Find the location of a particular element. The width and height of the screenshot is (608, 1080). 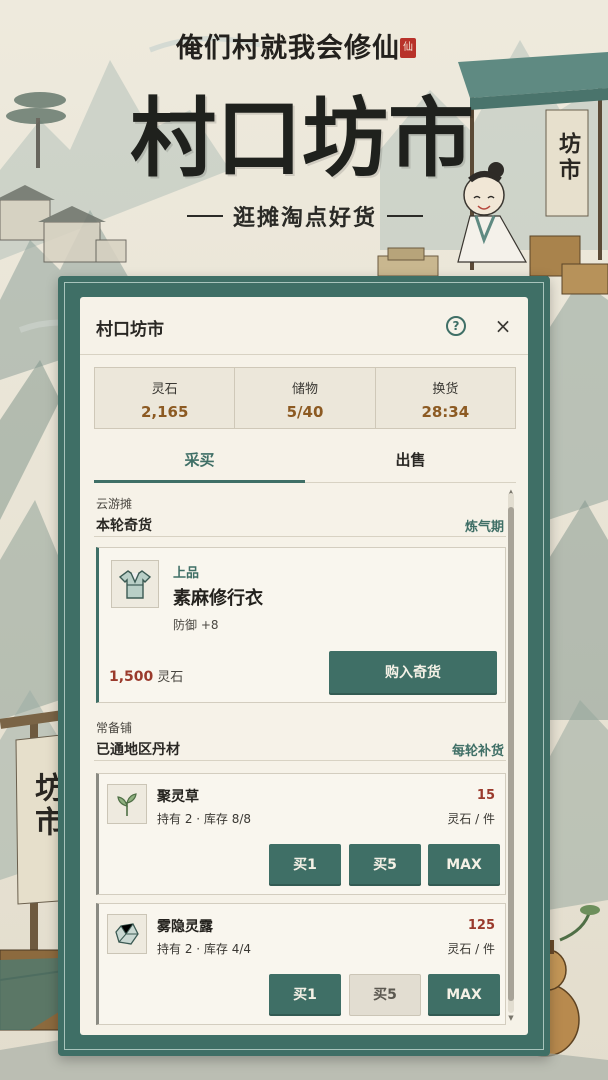

item-price: 1,500 灵石 is located at coordinates (146, 675).